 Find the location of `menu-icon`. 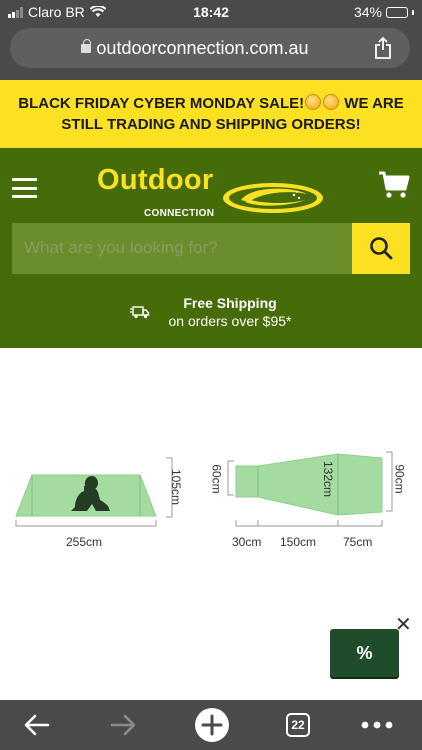

menu-icon is located at coordinates (24, 188).